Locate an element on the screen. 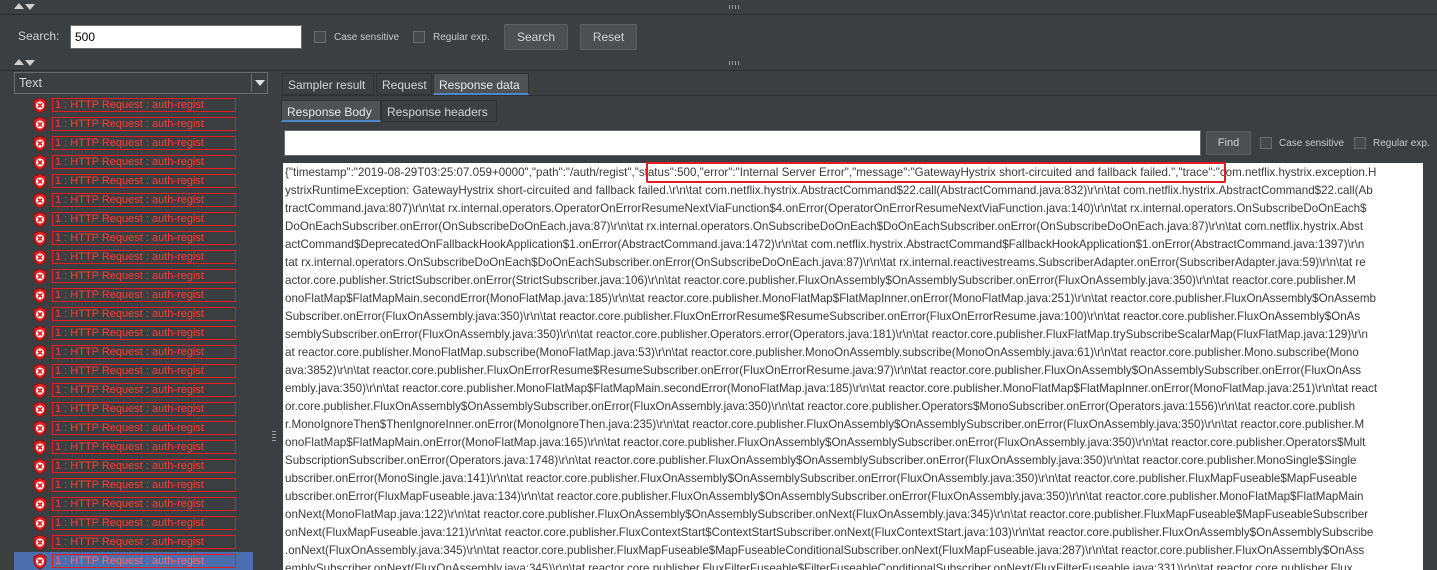  search-button: Search is located at coordinates (536, 37).